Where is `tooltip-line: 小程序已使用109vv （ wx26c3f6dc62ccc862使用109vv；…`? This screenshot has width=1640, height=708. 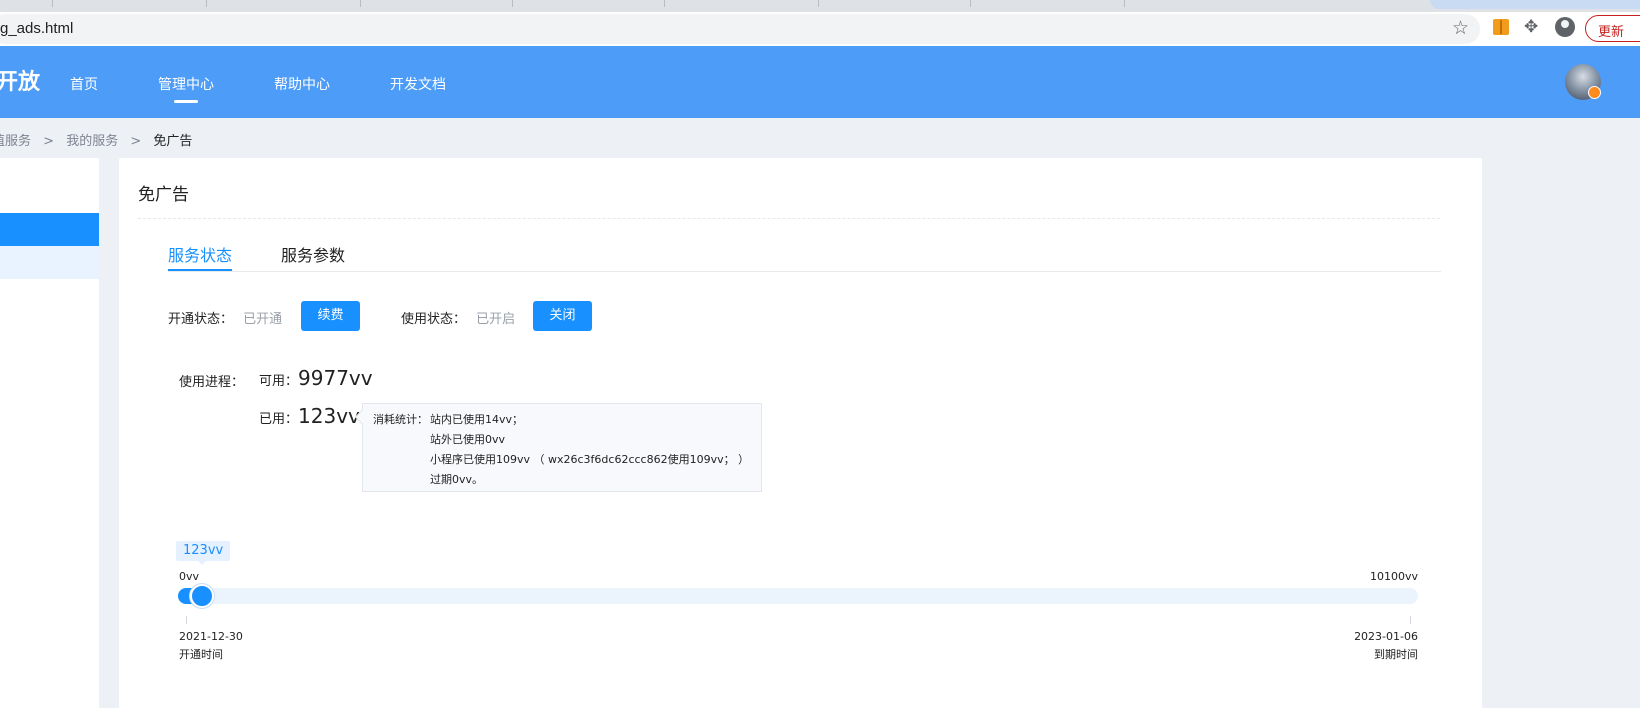 tooltip-line: 小程序已使用109vv （ wx26c3f6dc62ccc862使用109vv；… is located at coordinates (590, 459).